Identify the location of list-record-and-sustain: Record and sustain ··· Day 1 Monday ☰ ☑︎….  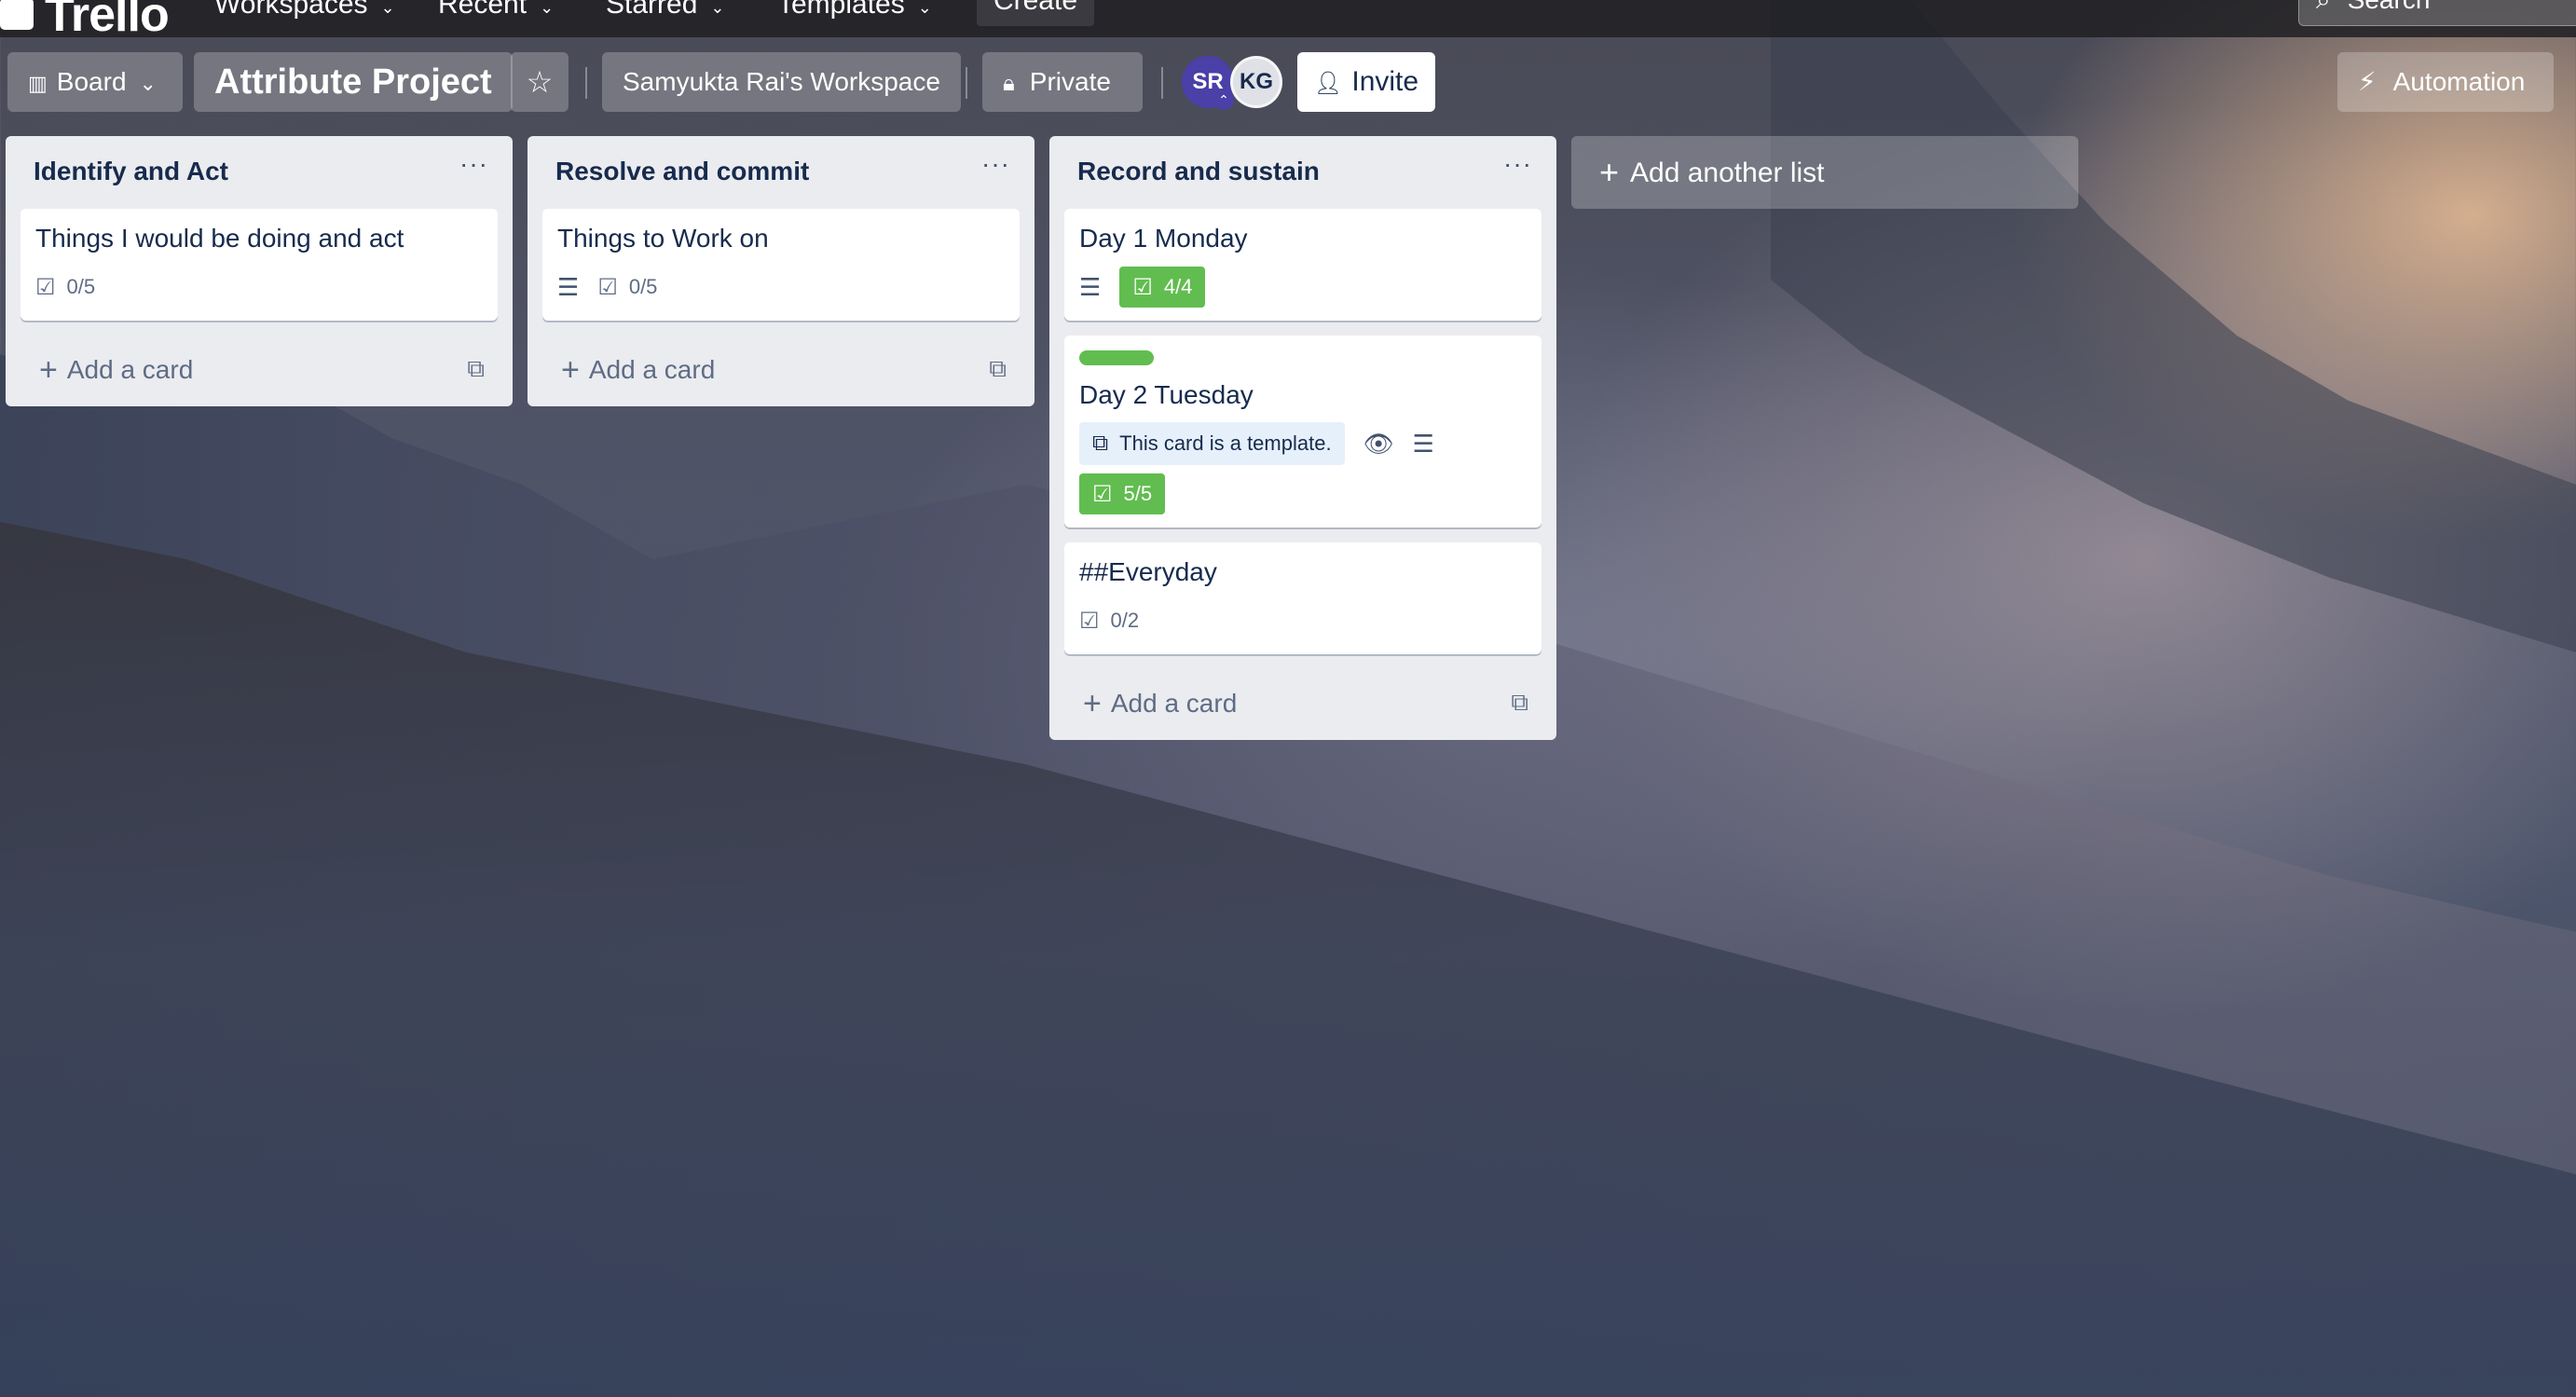
(1302, 438).